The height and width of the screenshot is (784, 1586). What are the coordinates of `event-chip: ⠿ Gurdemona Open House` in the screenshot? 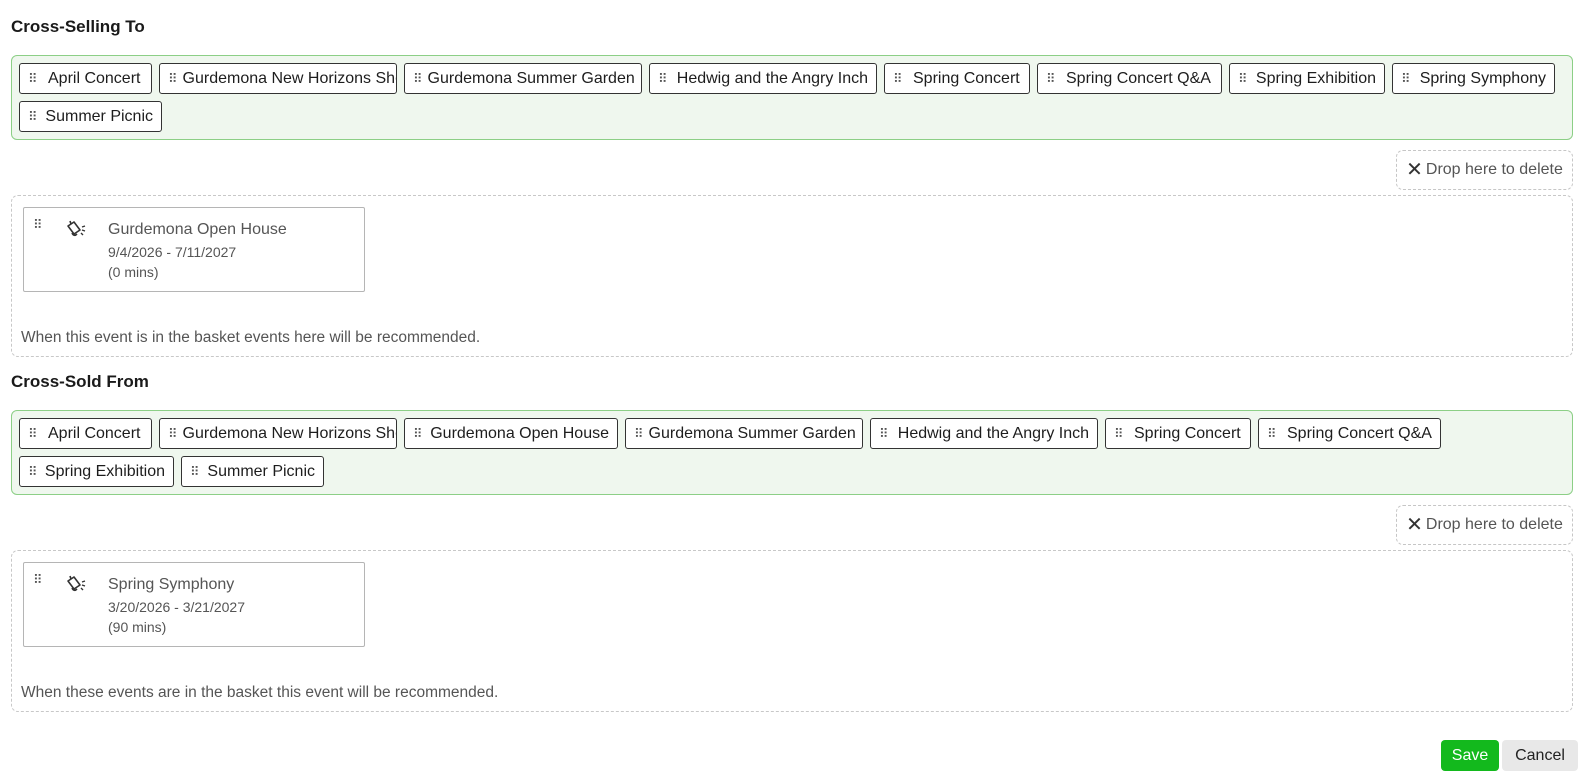 It's located at (511, 433).